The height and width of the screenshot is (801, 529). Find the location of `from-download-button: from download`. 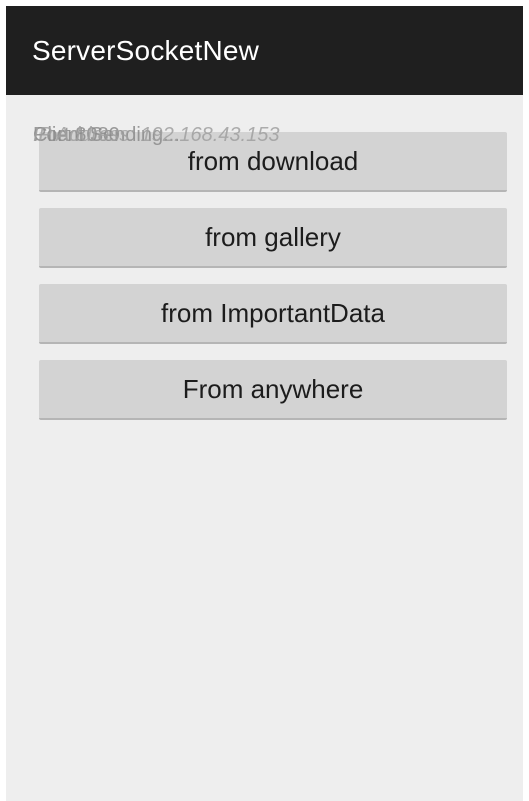

from-download-button: from download is located at coordinates (273, 162).